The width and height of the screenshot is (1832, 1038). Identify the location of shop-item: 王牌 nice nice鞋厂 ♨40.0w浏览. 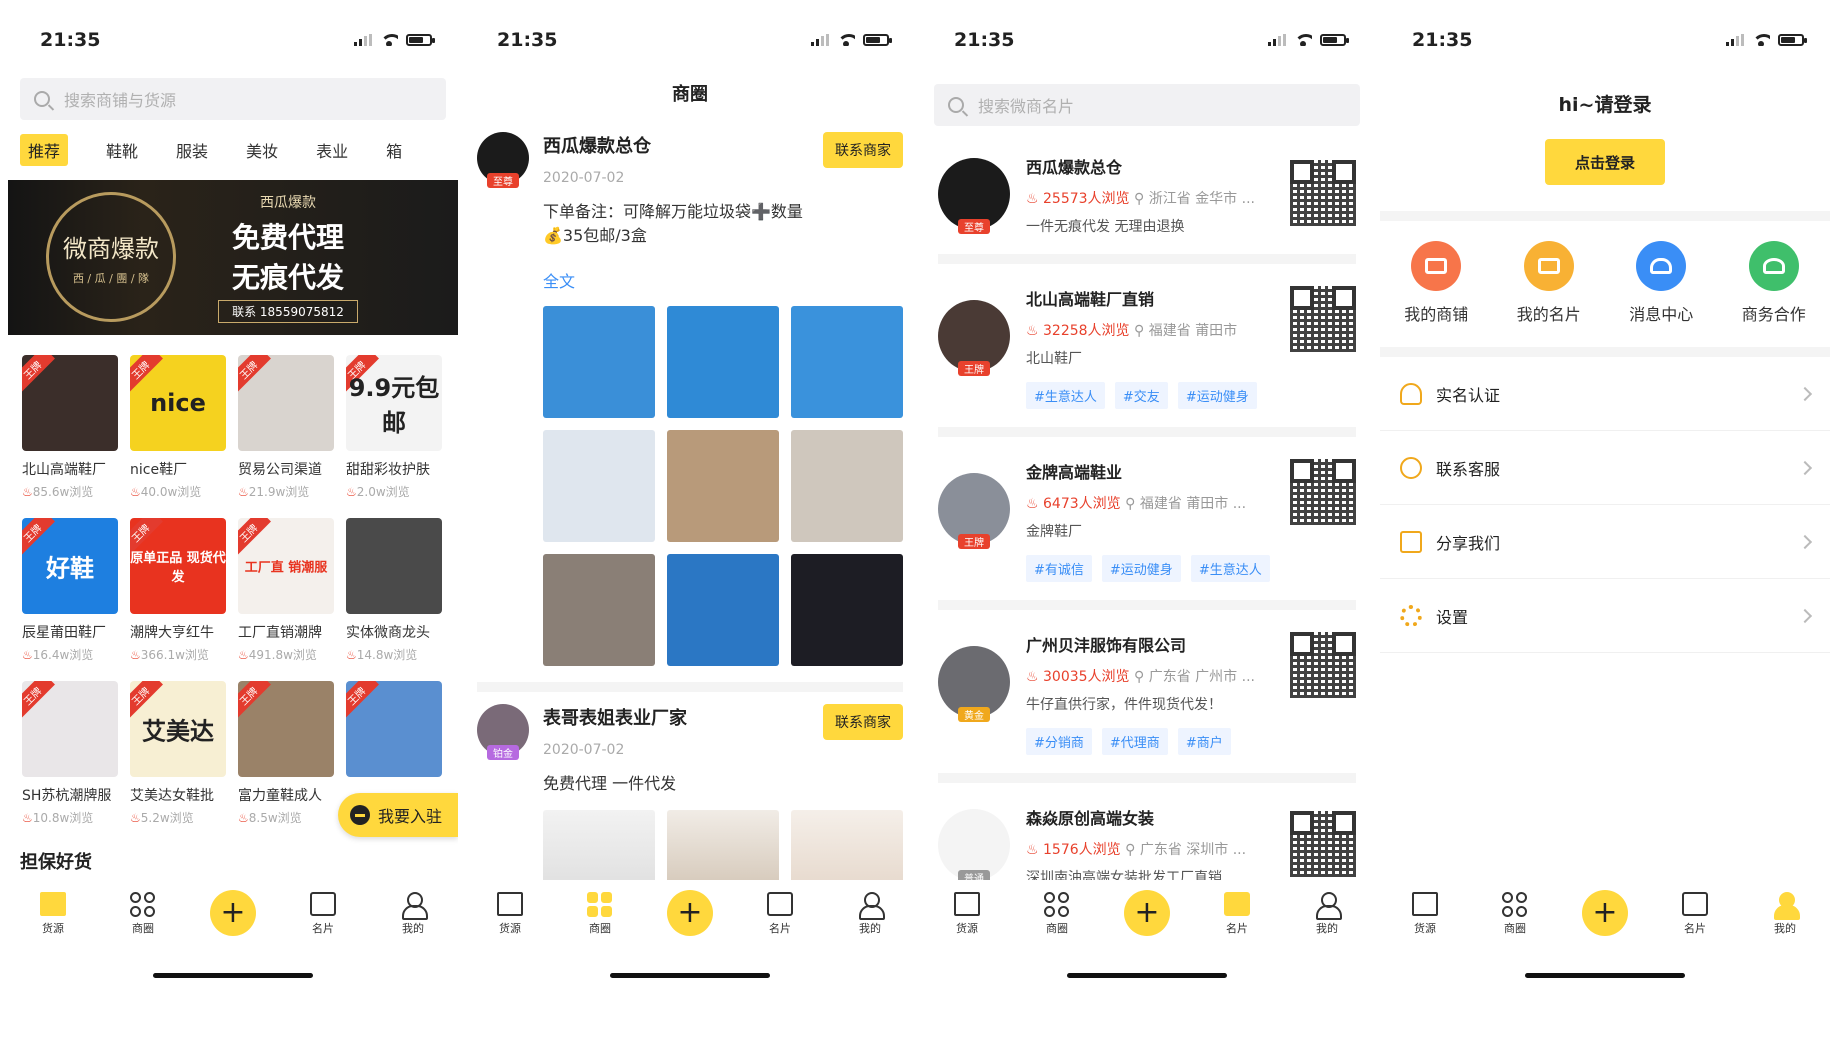
(178, 436).